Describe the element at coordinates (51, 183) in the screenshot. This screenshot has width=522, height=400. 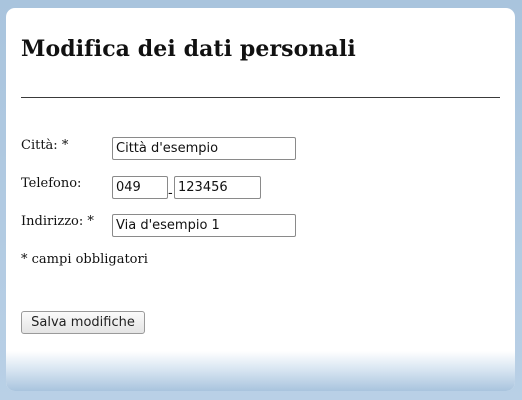
I see `phone-label: Telefono:` at that location.